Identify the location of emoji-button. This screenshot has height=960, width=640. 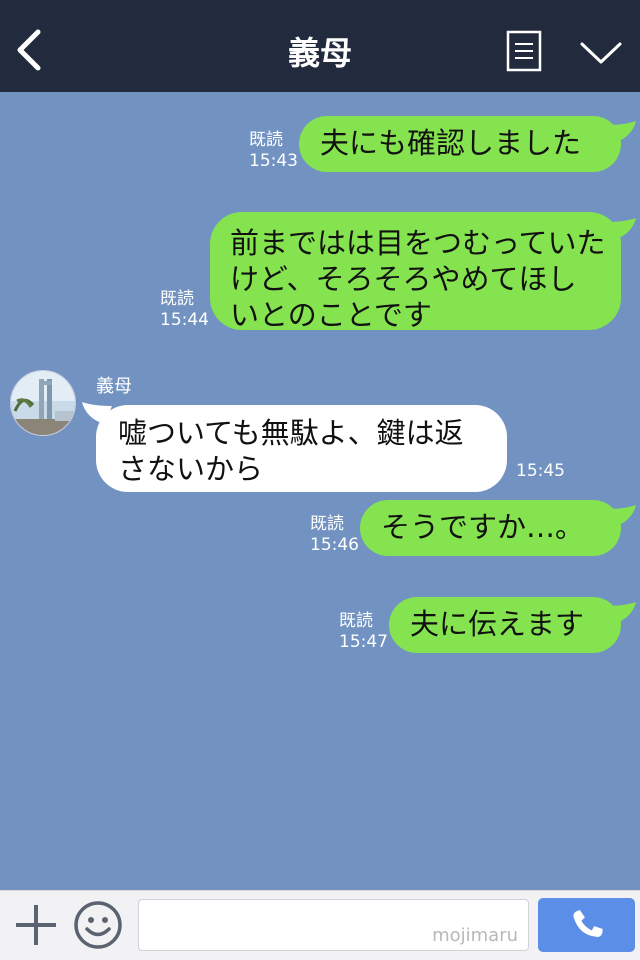
(98, 925).